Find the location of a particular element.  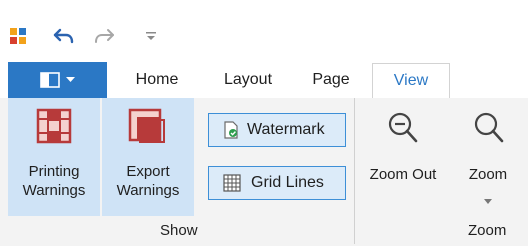

printing-warnings-icon is located at coordinates (54, 128).